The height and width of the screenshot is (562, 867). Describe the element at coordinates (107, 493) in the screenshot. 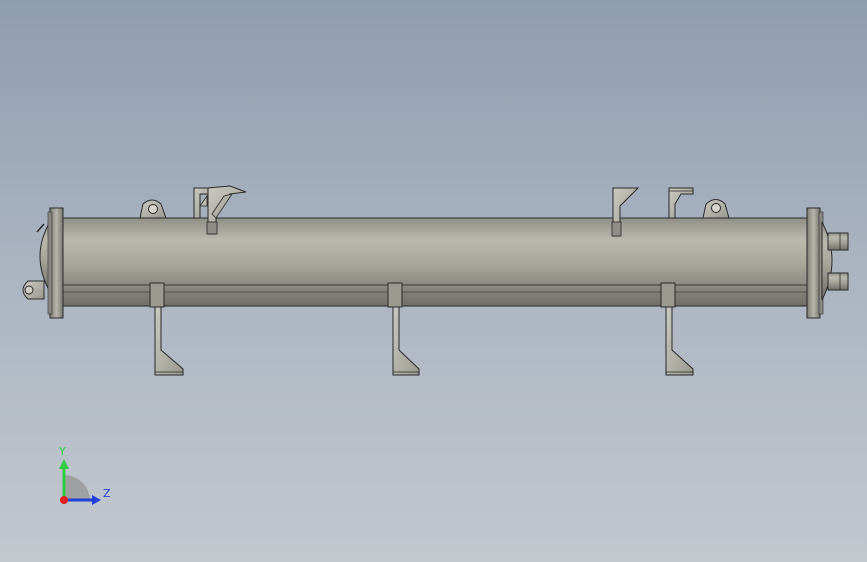

I see `triad-z-label: Z` at that location.